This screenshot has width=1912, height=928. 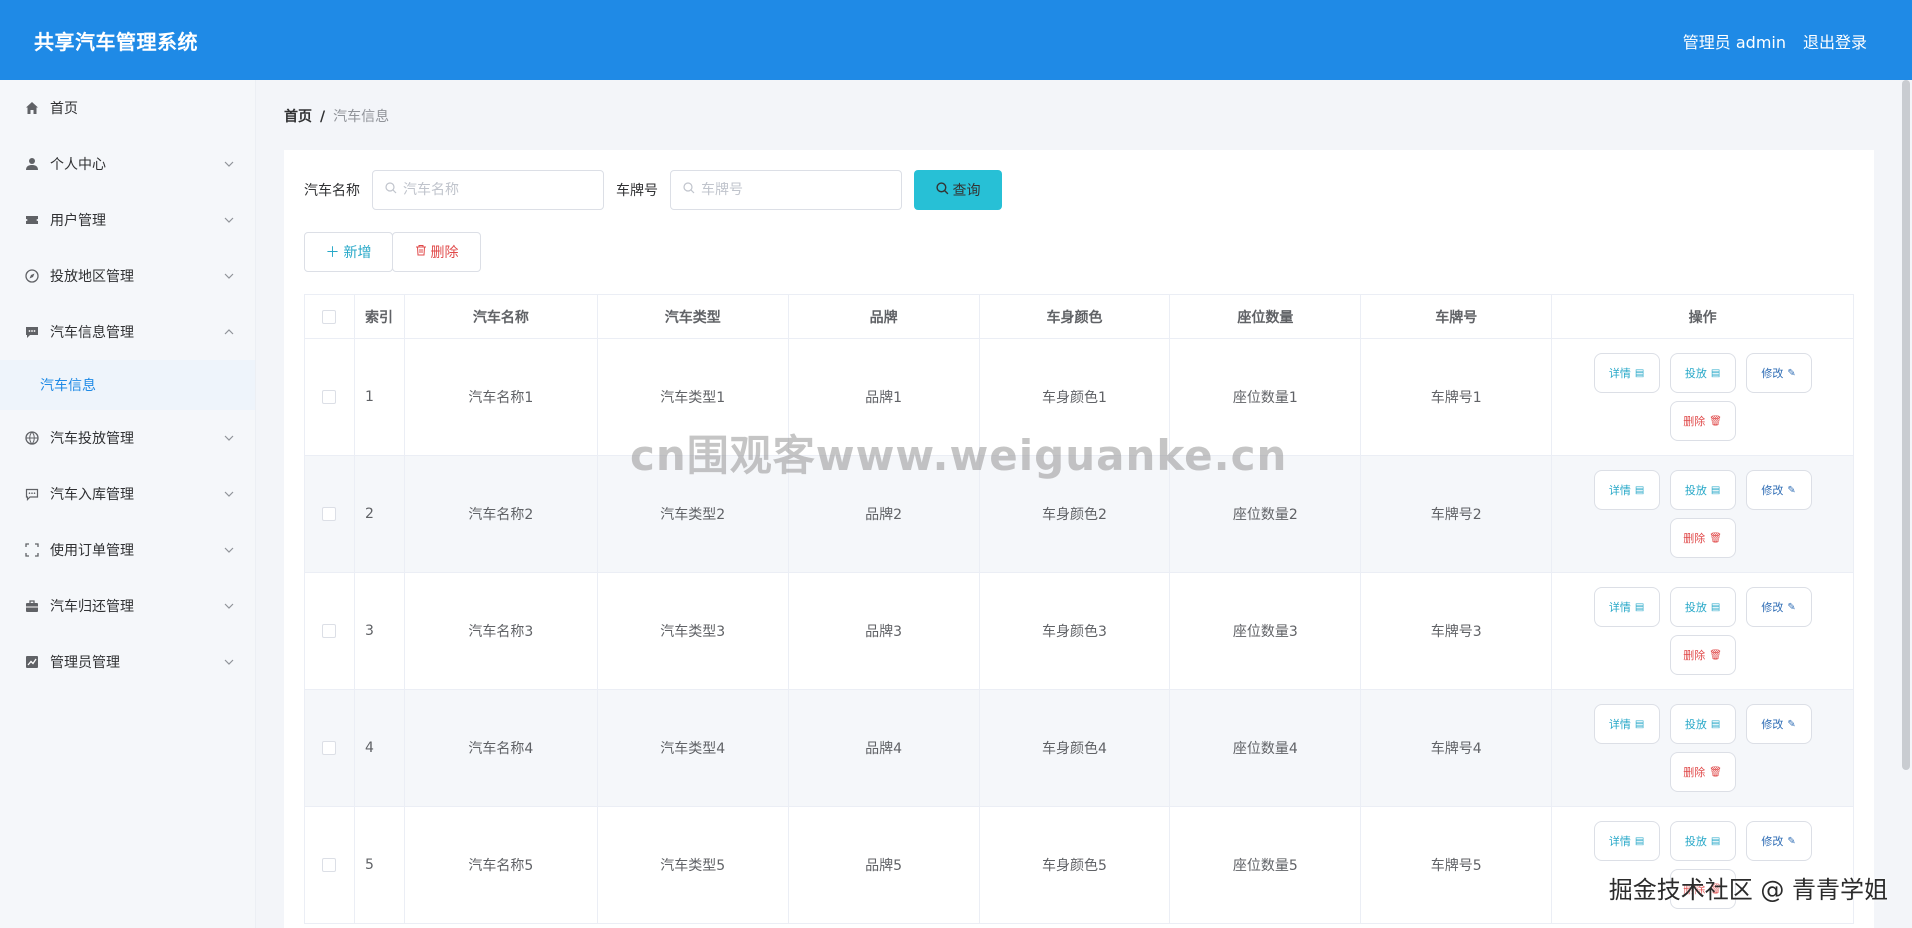 I want to click on put-button-label: 投放, so click(x=1695, y=724).